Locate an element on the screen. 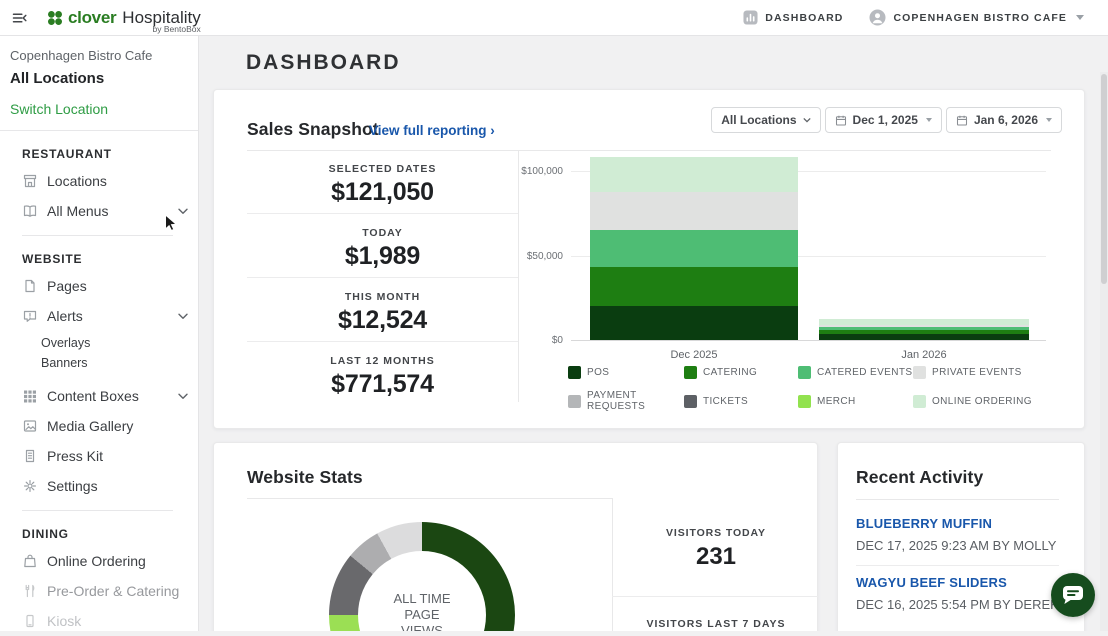 Image resolution: width=1108 pixels, height=636 pixels. gridline is located at coordinates (808, 340).